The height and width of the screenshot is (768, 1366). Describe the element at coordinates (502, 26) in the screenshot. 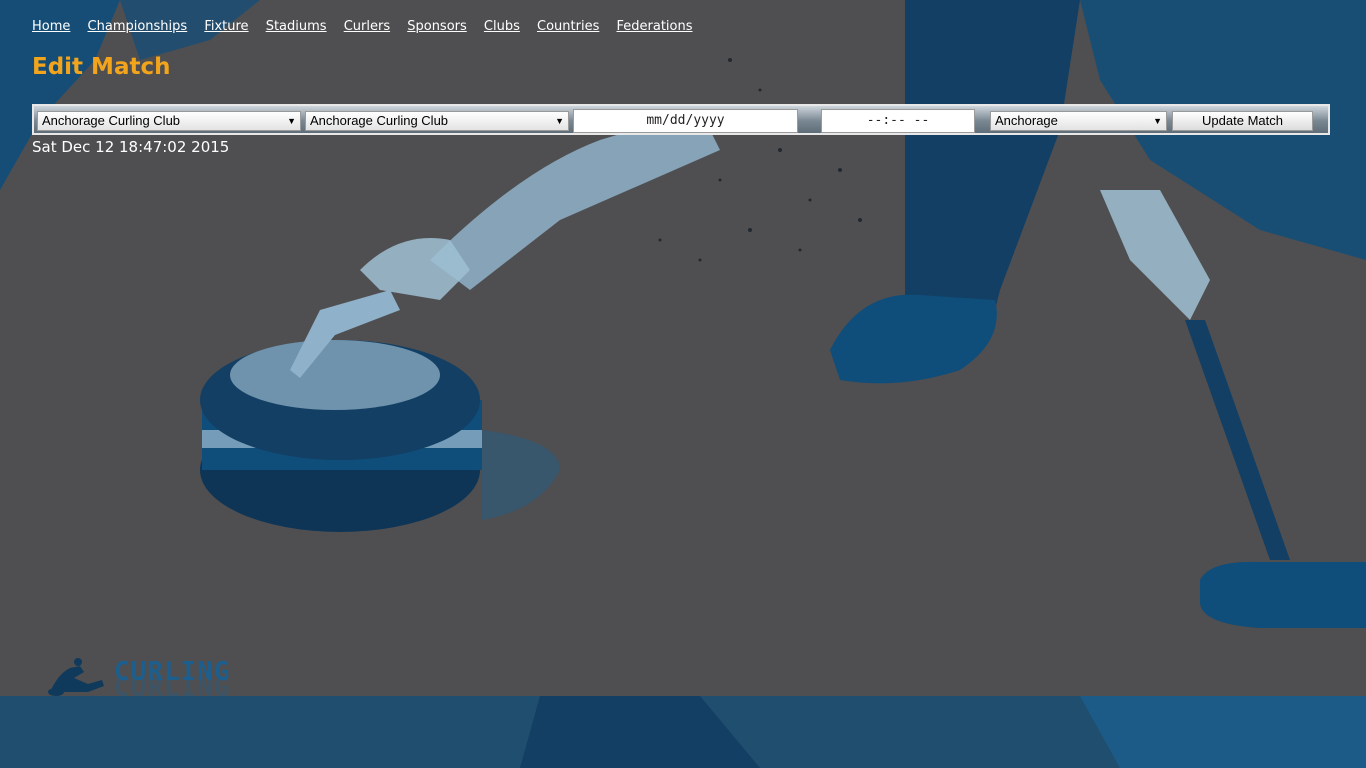

I see `nav-link-clubs: Clubs` at that location.